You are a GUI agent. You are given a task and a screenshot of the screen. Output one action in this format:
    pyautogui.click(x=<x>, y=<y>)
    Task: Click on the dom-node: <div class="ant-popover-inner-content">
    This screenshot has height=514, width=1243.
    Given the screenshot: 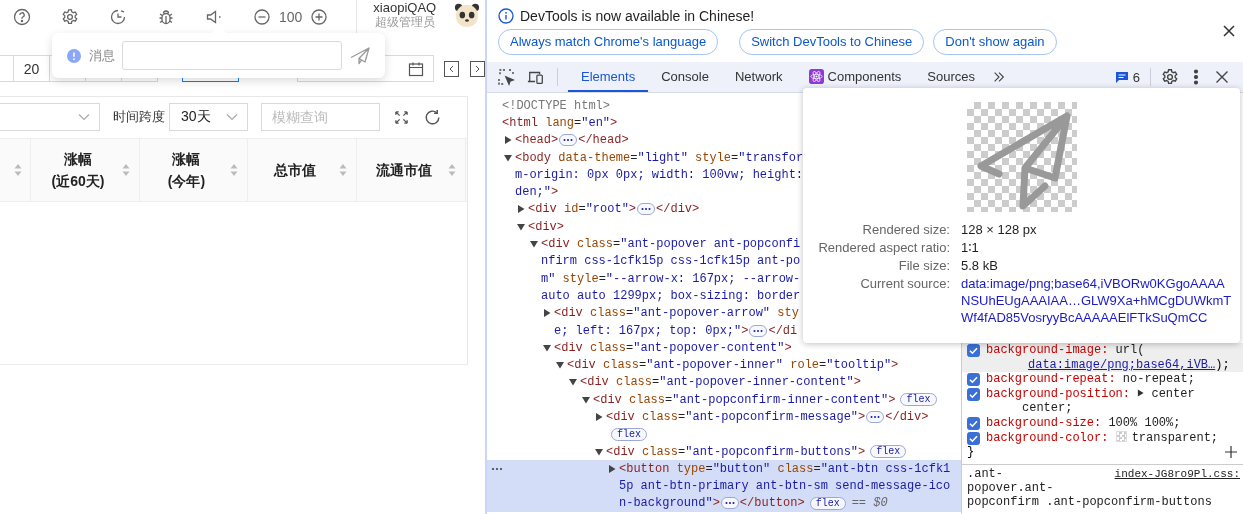 What is the action you would take?
    pyautogui.click(x=724, y=382)
    